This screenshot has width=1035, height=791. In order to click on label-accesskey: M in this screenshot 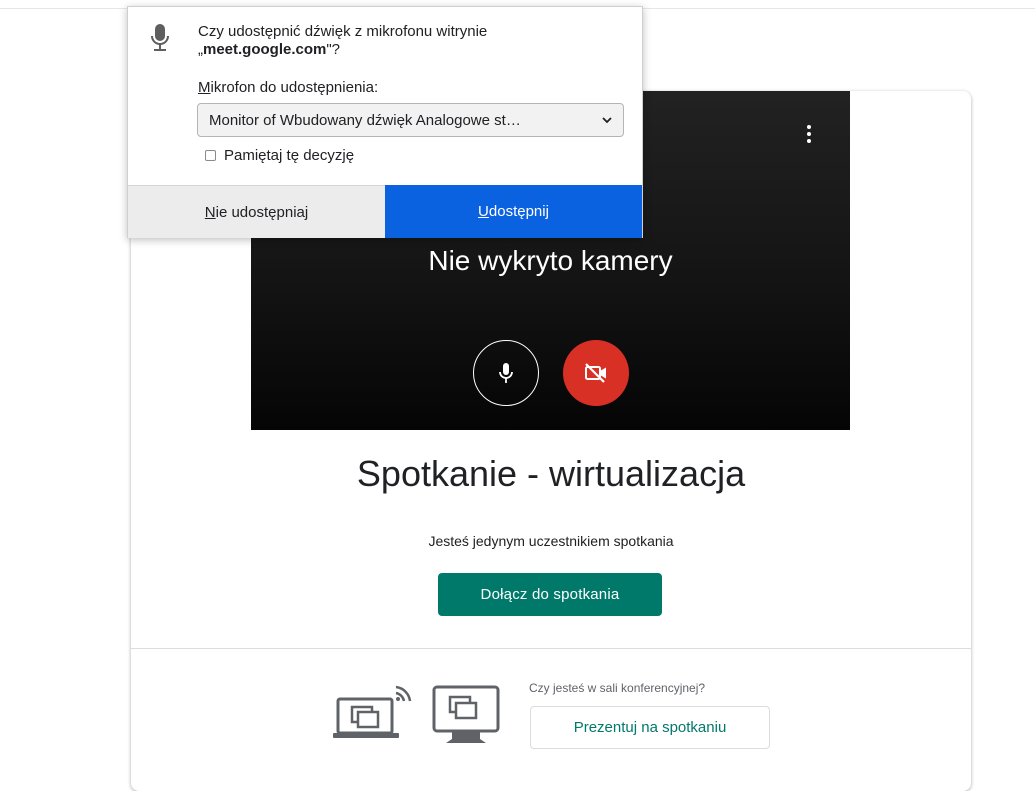, I will do `click(204, 87)`.